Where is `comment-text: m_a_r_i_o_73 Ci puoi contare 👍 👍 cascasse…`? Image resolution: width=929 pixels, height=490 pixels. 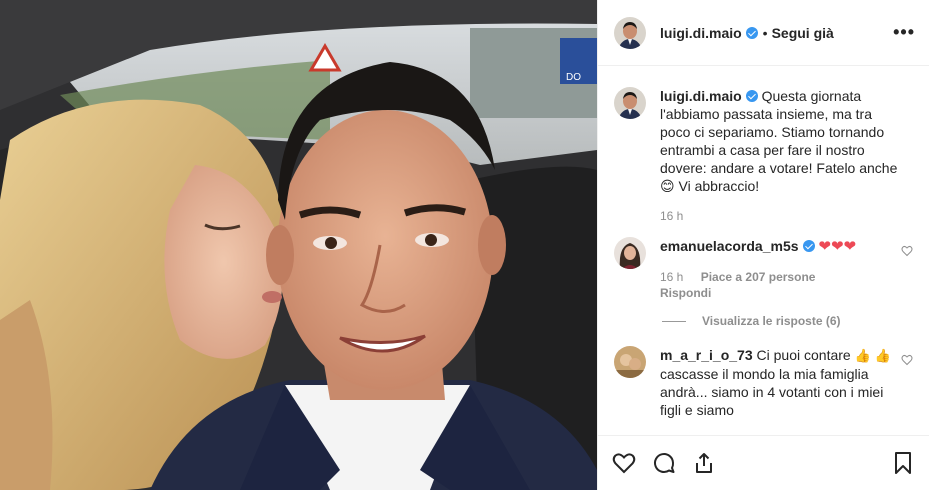
comment-text: m_a_r_i_o_73 Ci puoi contare 👍 👍 cascasse… is located at coordinates (780, 382).